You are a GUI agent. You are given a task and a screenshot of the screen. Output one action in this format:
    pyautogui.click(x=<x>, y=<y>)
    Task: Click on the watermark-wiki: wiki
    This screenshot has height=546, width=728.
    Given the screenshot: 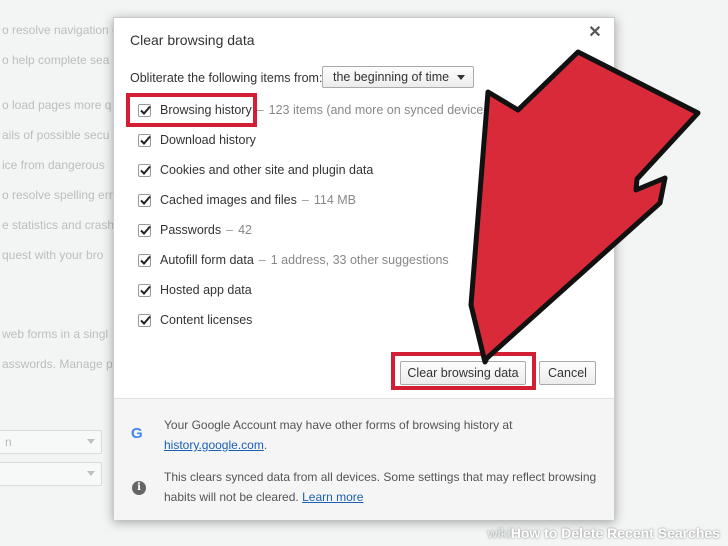 What is the action you would take?
    pyautogui.click(x=499, y=533)
    